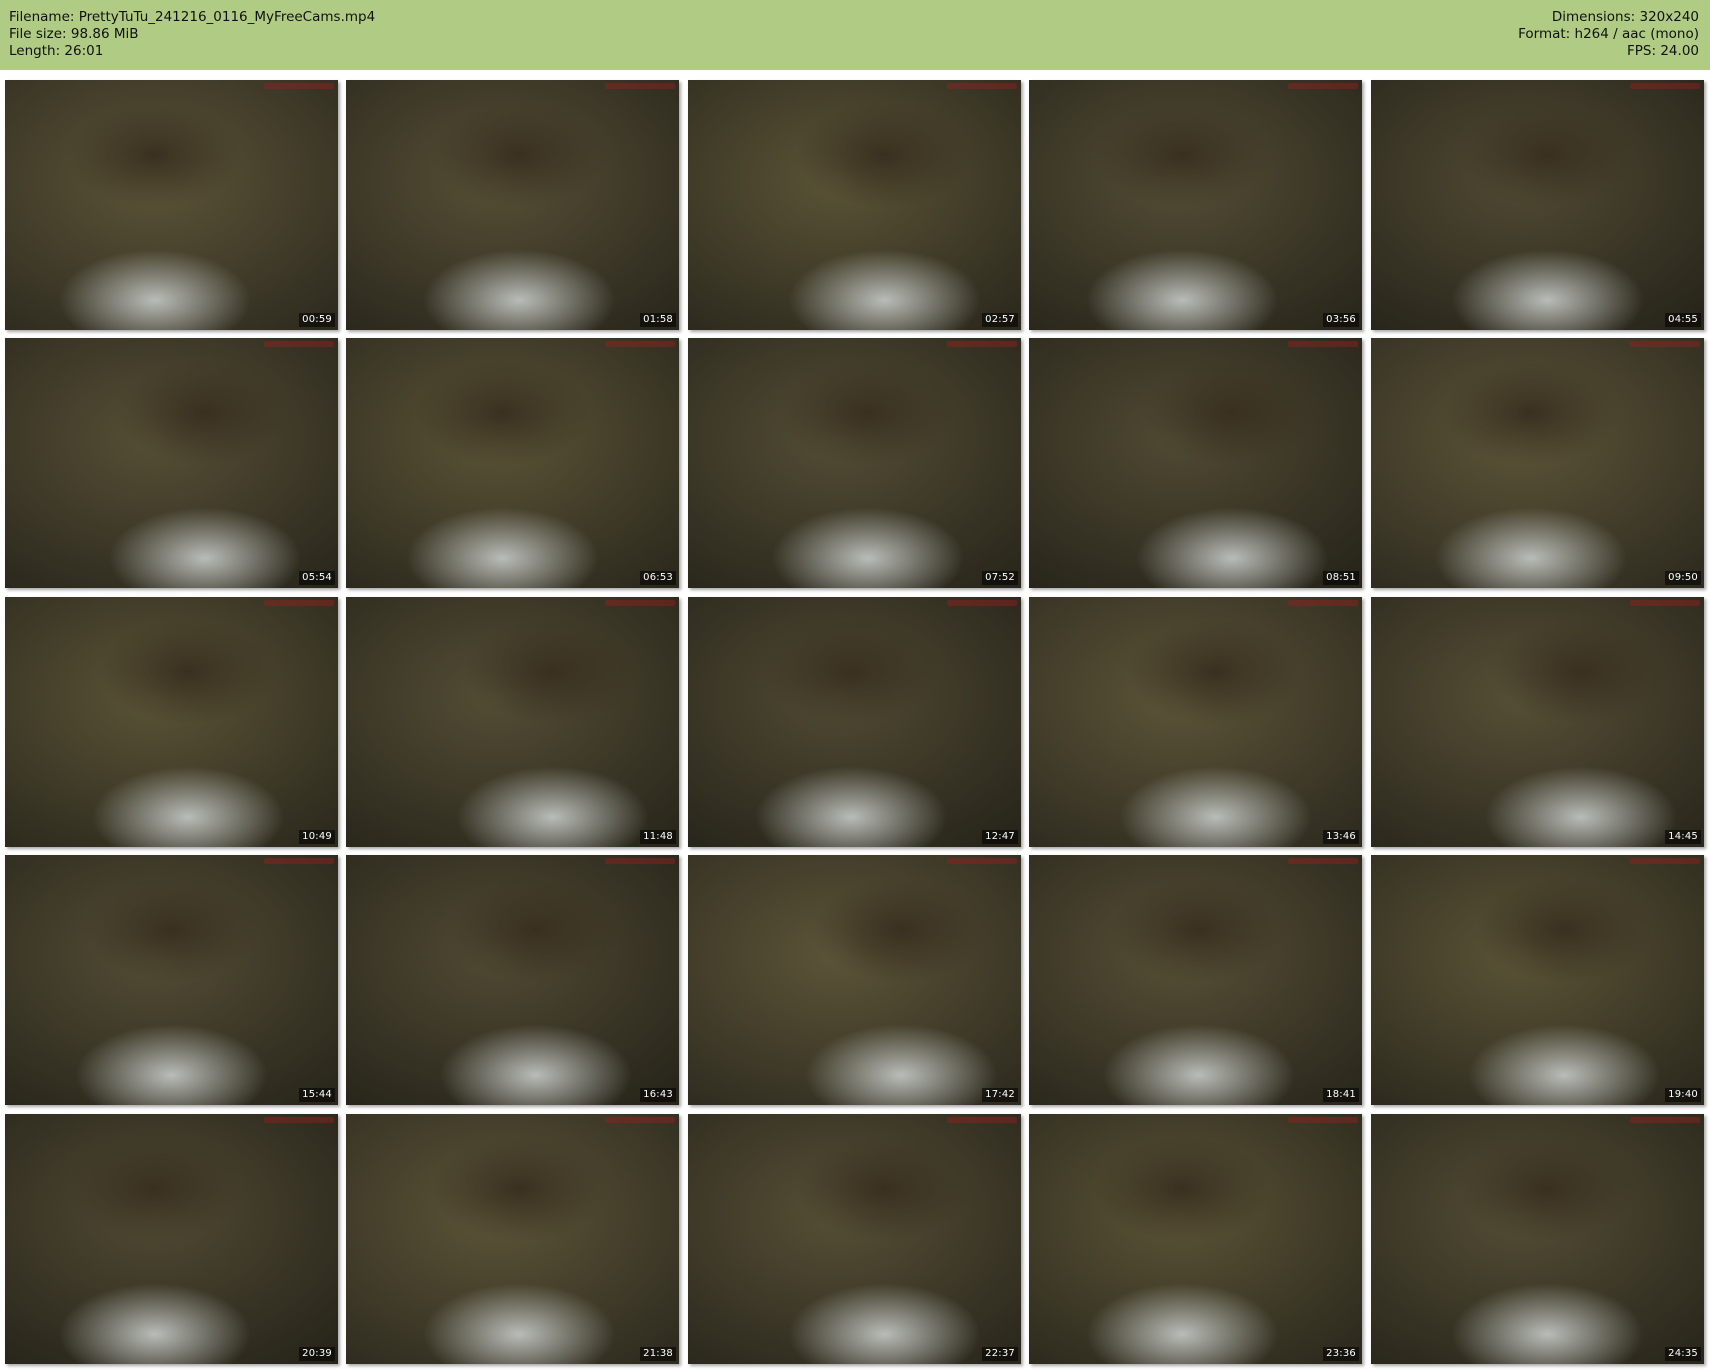 The width and height of the screenshot is (1710, 1370). I want to click on timestamp-label: 18:41, so click(1341, 1095).